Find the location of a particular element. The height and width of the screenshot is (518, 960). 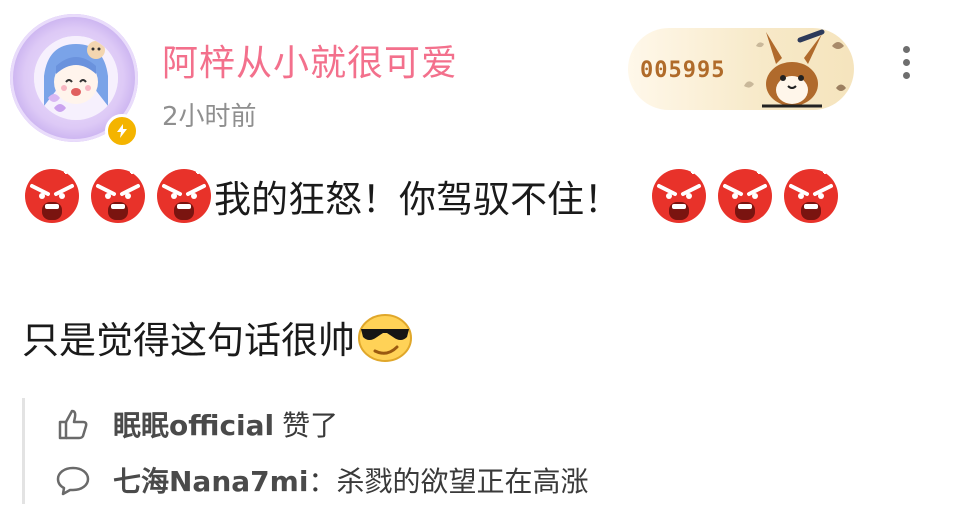

author-name: 阿梓从小就很可爱 is located at coordinates (310, 60).